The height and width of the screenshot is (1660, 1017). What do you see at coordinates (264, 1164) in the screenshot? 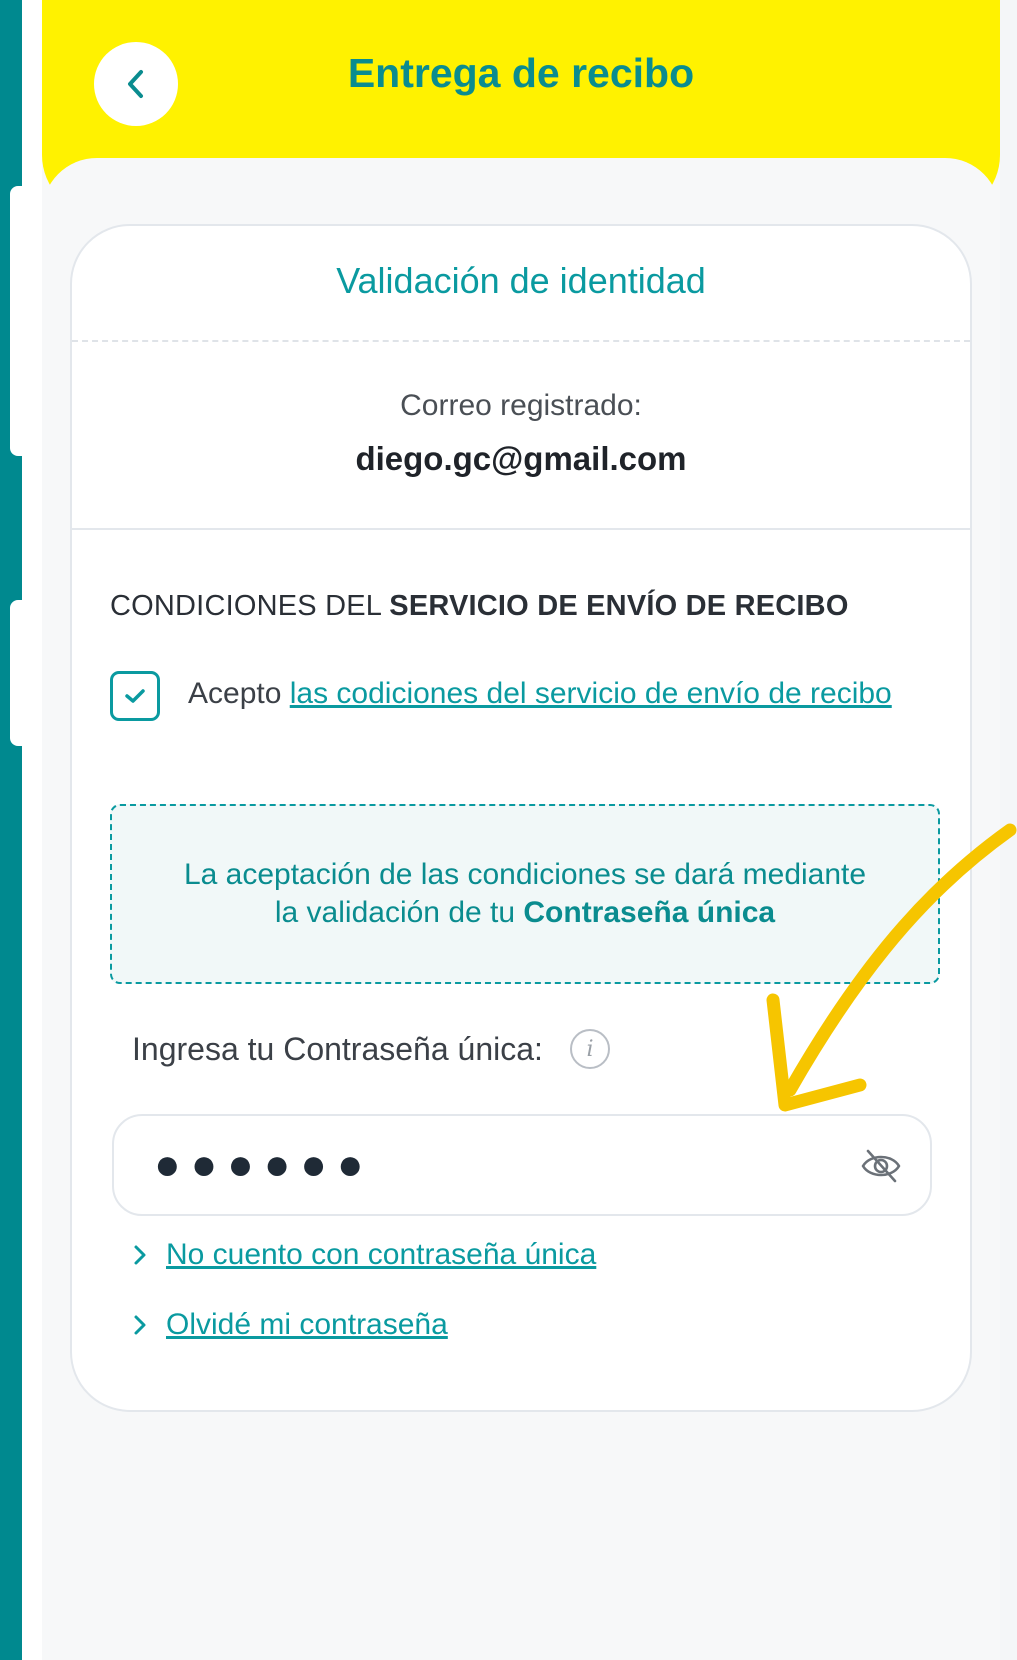
I see `password-mask: ●●●●●●` at bounding box center [264, 1164].